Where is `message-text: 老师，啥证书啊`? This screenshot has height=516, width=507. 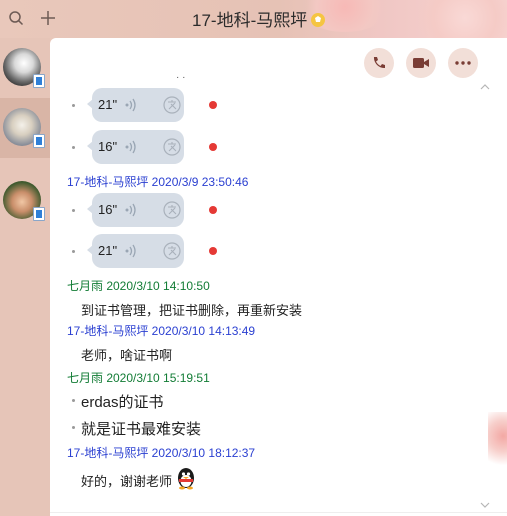 message-text: 老师，啥证书啊 is located at coordinates (127, 355).